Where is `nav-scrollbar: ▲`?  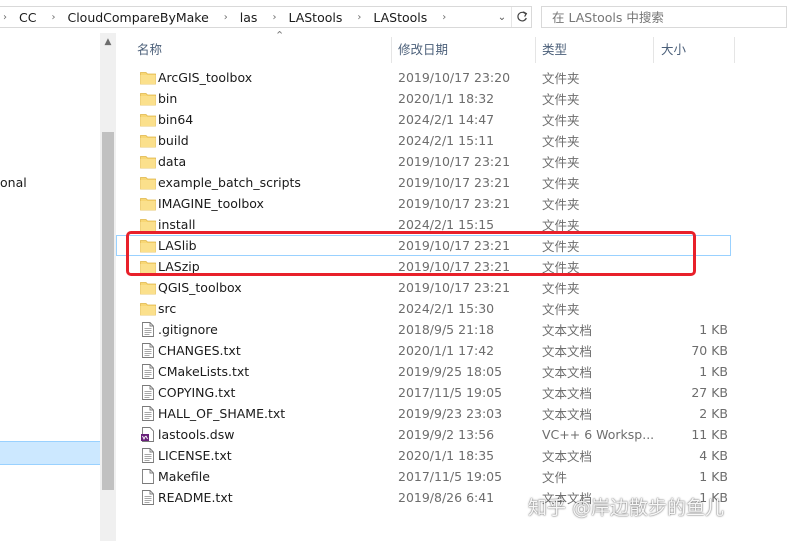 nav-scrollbar: ▲ is located at coordinates (108, 287).